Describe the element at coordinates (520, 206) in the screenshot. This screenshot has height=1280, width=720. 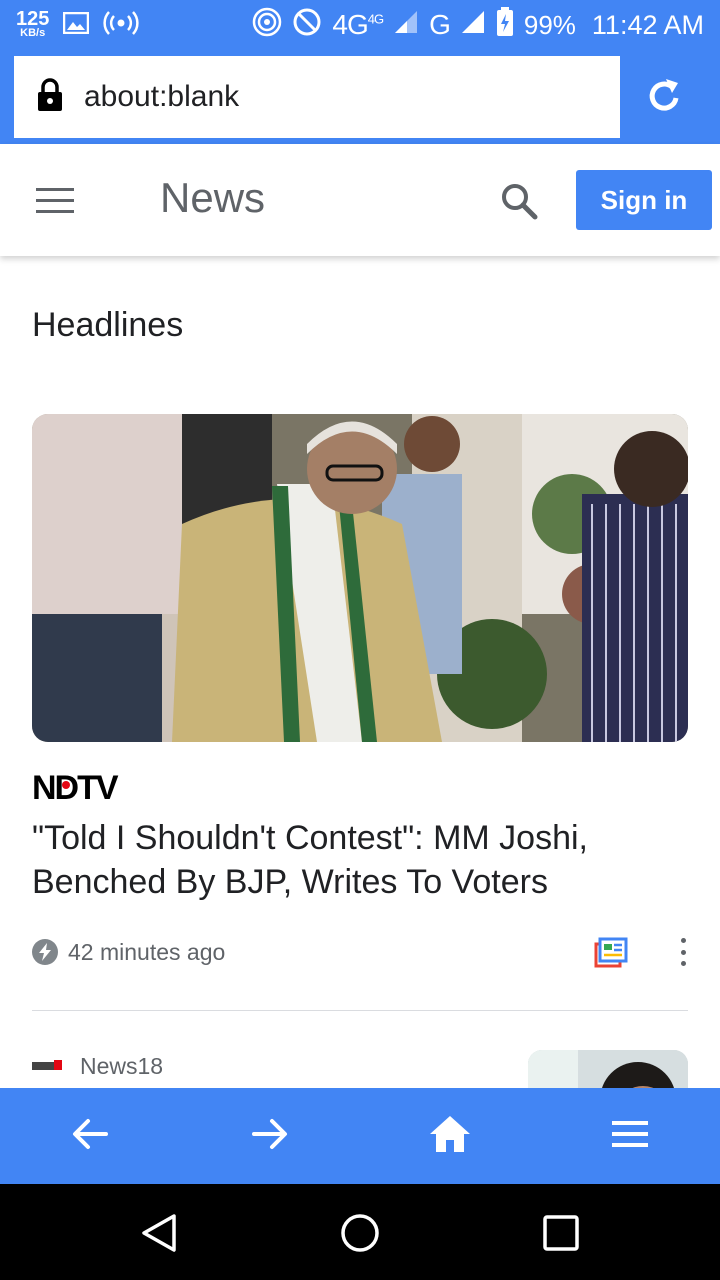
I see `search-icon` at that location.